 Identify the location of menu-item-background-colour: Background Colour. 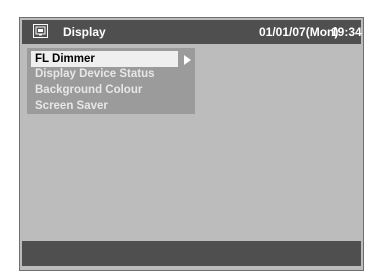
(86, 90).